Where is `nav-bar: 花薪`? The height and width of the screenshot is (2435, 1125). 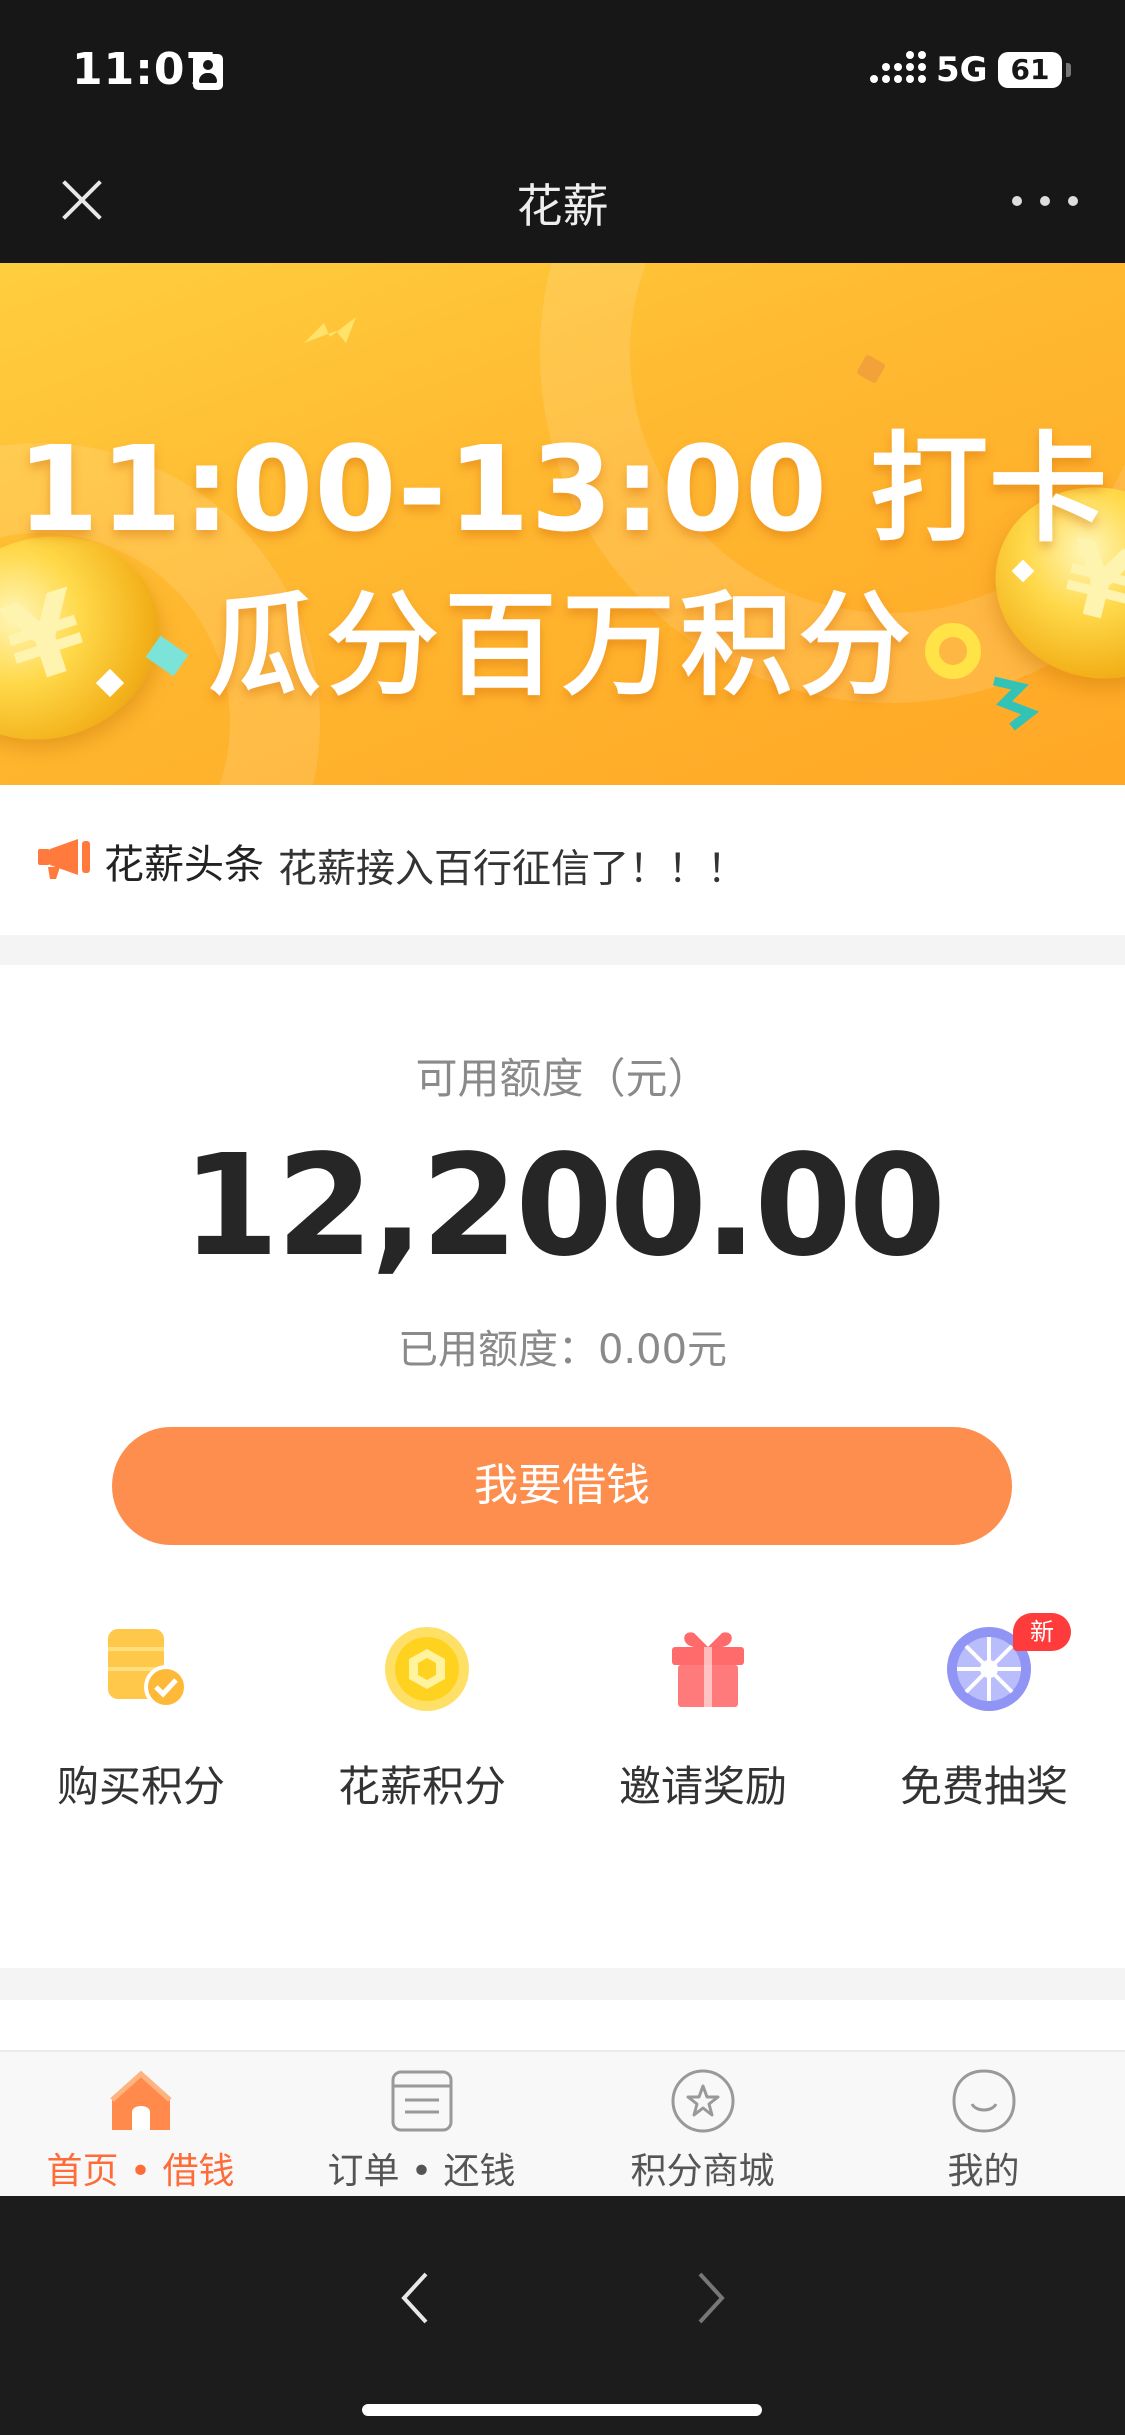 nav-bar: 花薪 is located at coordinates (562, 201).